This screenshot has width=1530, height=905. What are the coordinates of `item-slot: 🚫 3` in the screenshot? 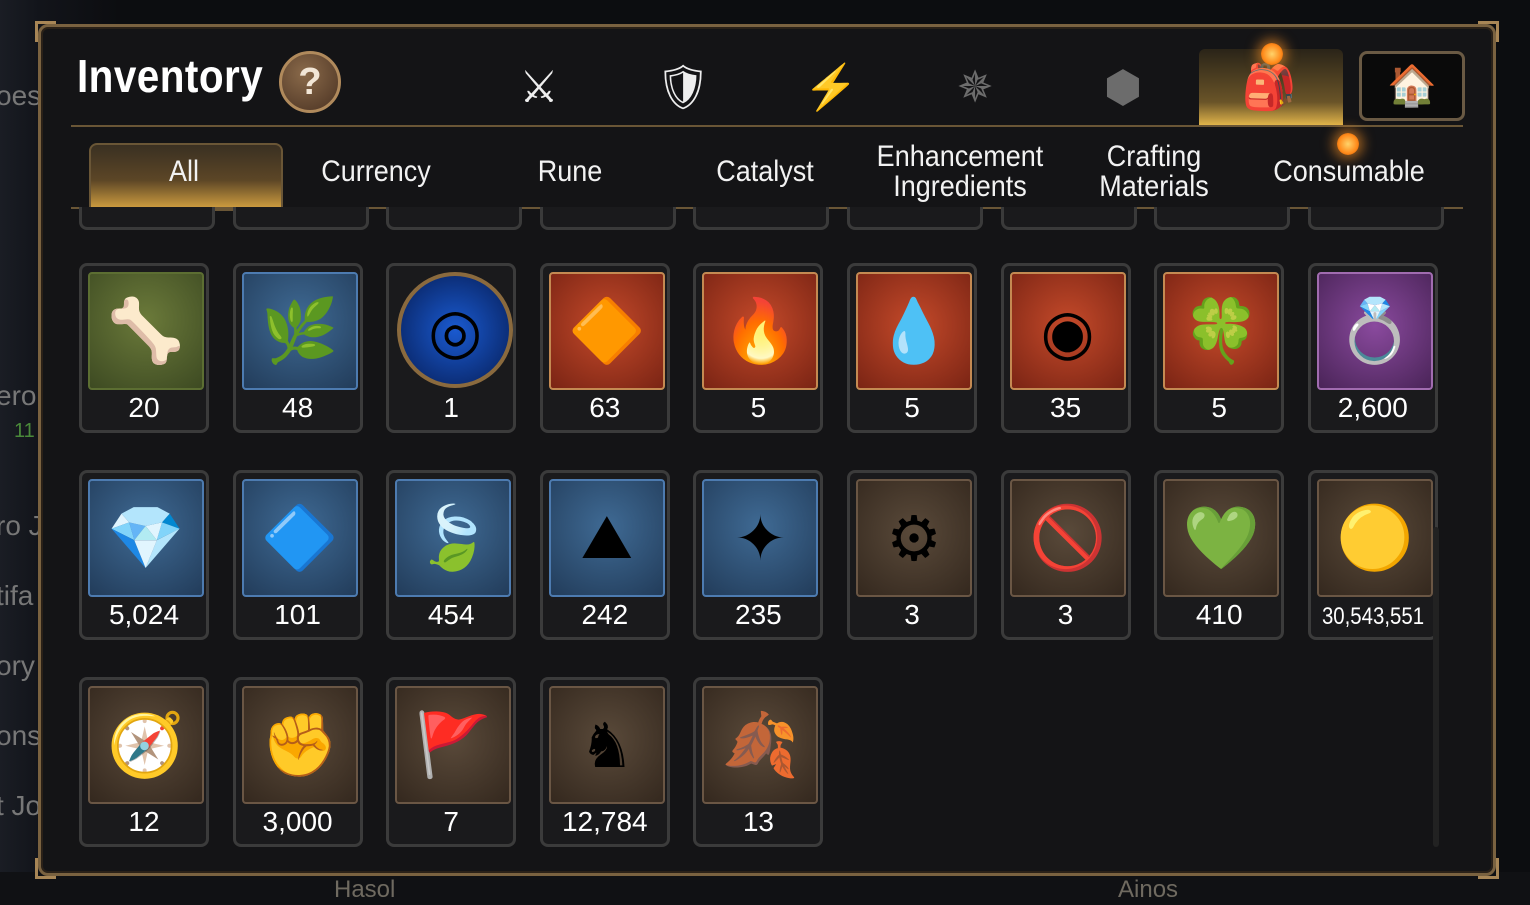 It's located at (1065, 555).